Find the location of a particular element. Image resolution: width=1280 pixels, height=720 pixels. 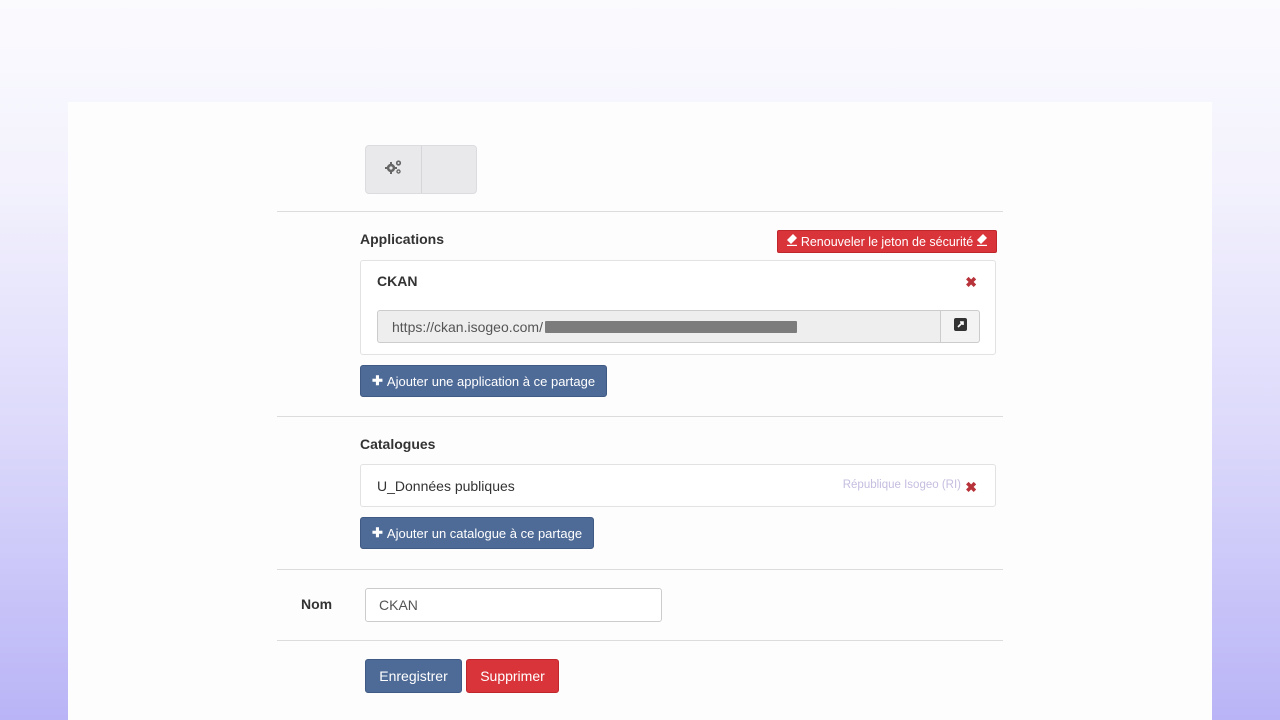

gears-icon is located at coordinates (394, 169).